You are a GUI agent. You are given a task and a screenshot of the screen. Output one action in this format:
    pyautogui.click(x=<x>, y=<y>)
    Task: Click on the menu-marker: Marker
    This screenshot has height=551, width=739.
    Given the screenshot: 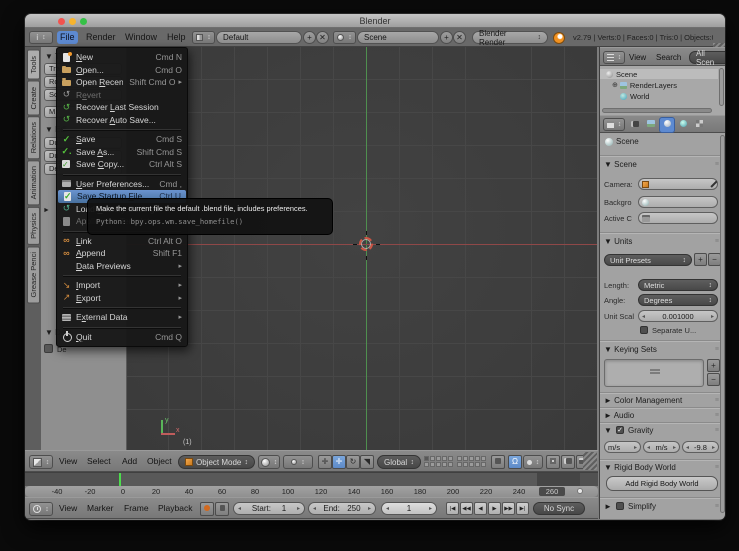 What is the action you would take?
    pyautogui.click(x=100, y=508)
    